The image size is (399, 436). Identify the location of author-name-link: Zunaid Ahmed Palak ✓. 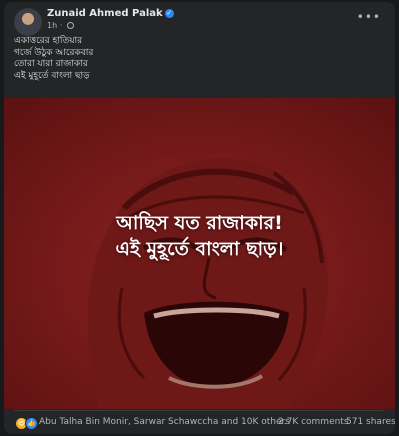
(110, 13).